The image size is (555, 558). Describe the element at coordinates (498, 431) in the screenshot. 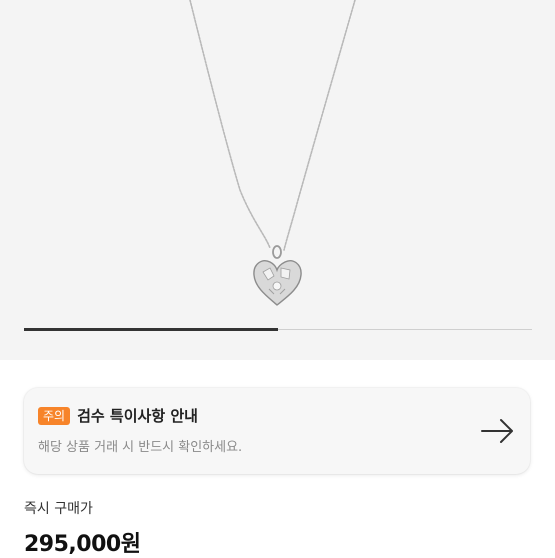

I see `arrow-right-icon` at that location.